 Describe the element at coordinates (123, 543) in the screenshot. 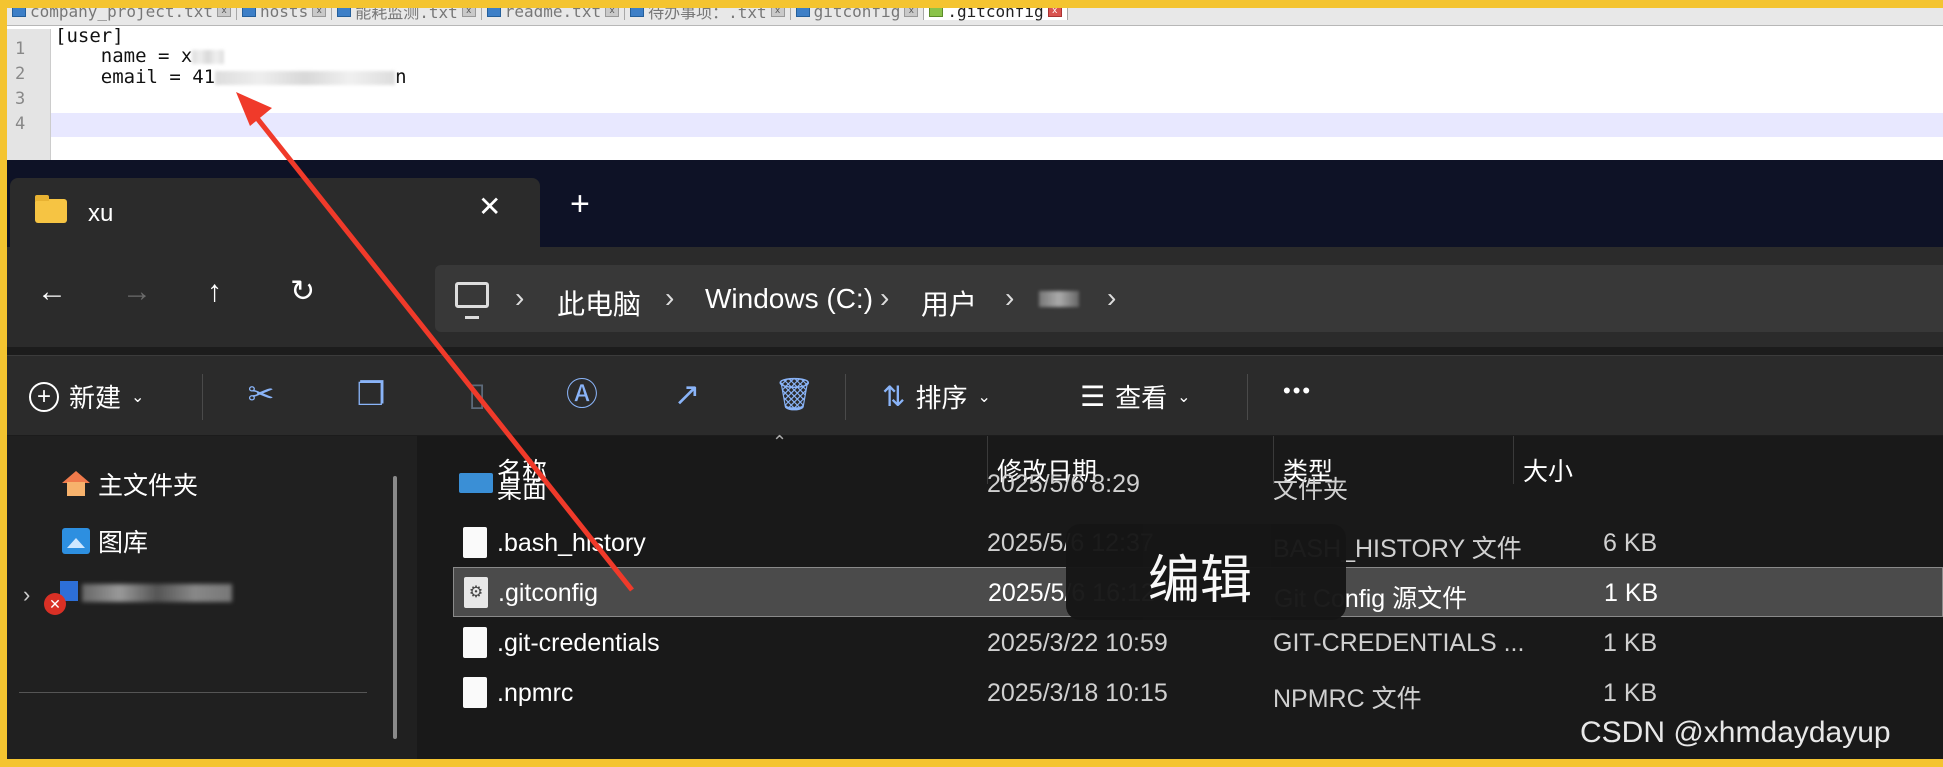

I see `sidebar-item-label: 图库` at that location.